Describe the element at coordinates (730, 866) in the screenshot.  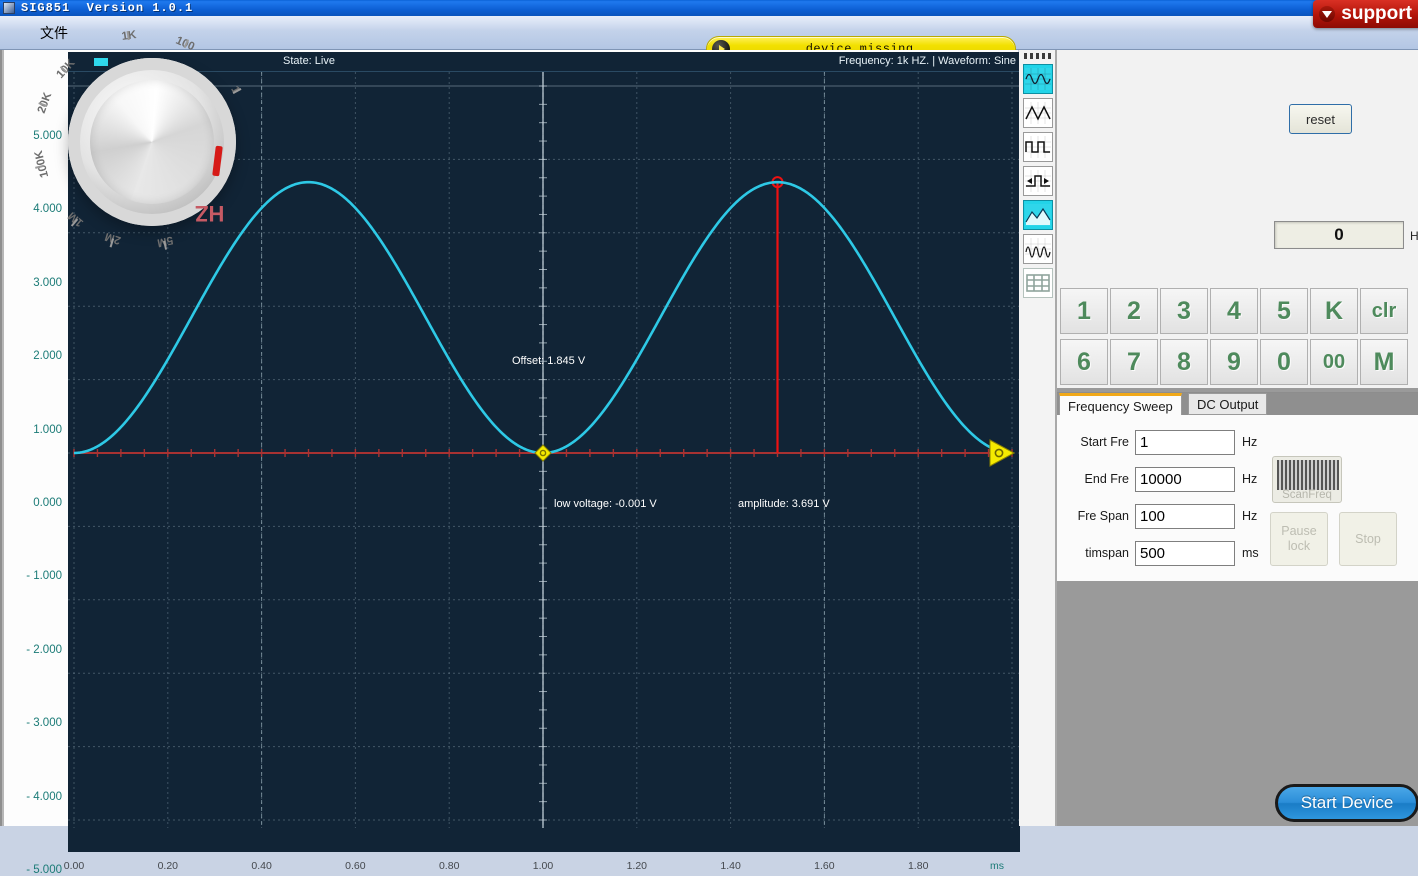
I see `x-axis-tick: 1.40` at that location.